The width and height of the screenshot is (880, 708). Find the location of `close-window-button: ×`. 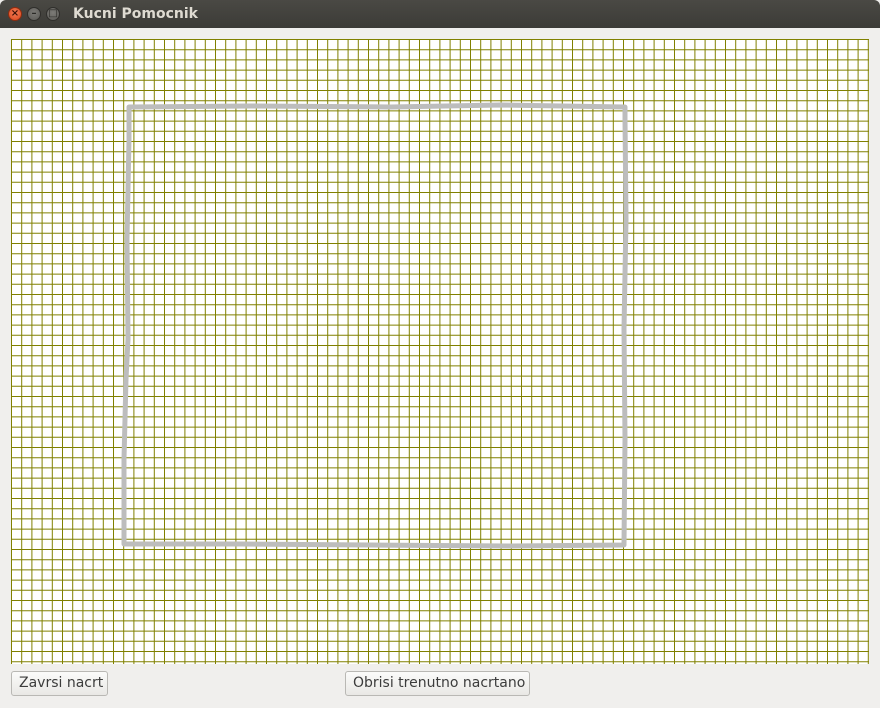

close-window-button: × is located at coordinates (15, 14).